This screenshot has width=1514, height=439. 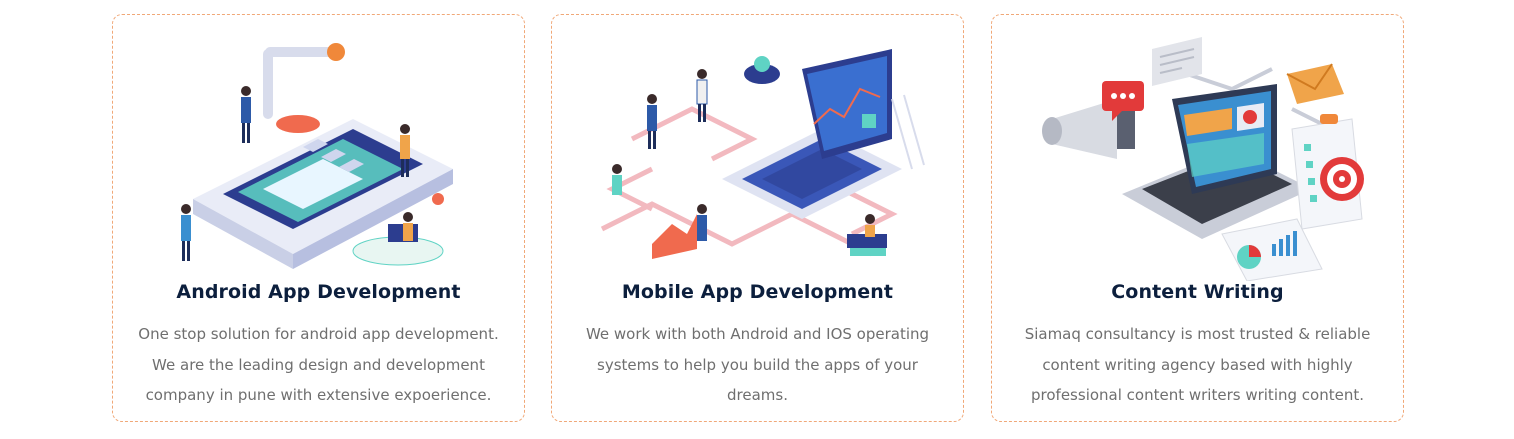 I want to click on mobile-development-illustration, so click(x=762, y=154).